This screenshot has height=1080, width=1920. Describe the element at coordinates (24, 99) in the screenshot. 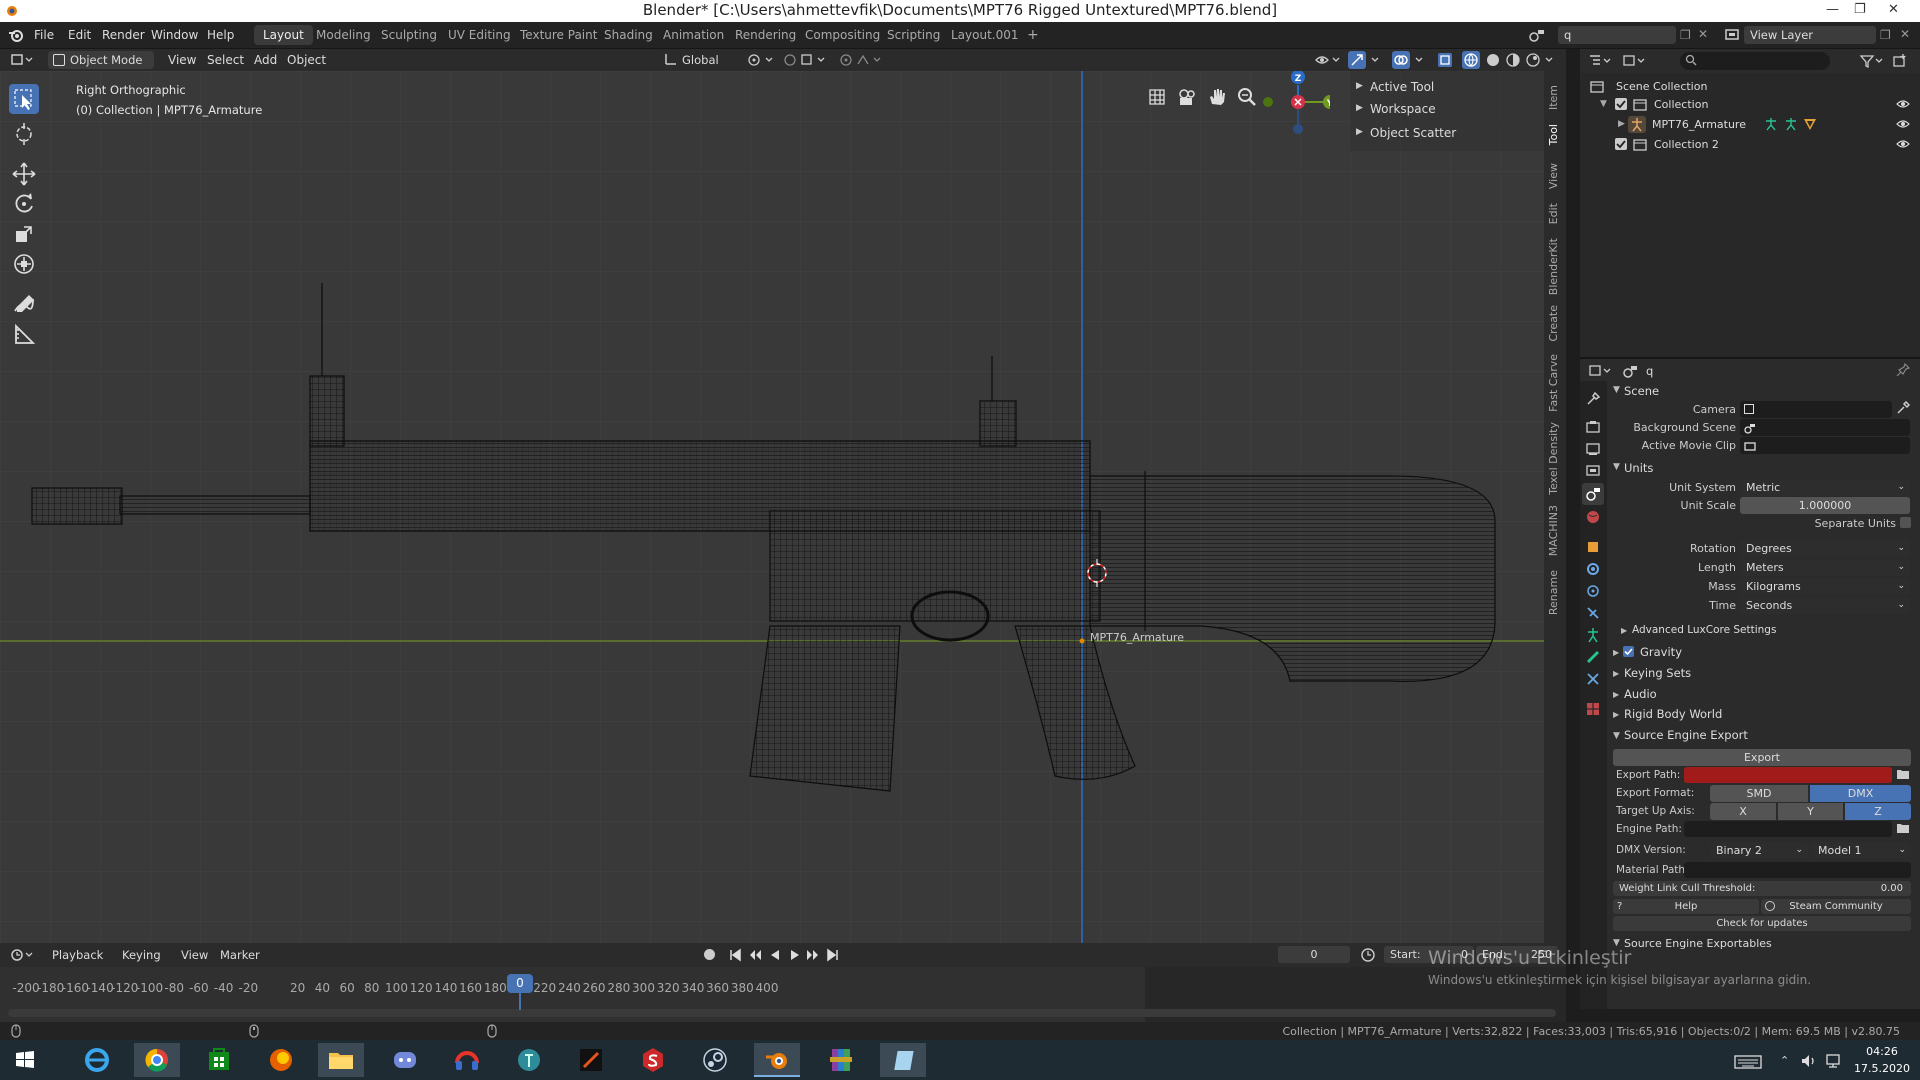

I see `select-box-tool` at that location.